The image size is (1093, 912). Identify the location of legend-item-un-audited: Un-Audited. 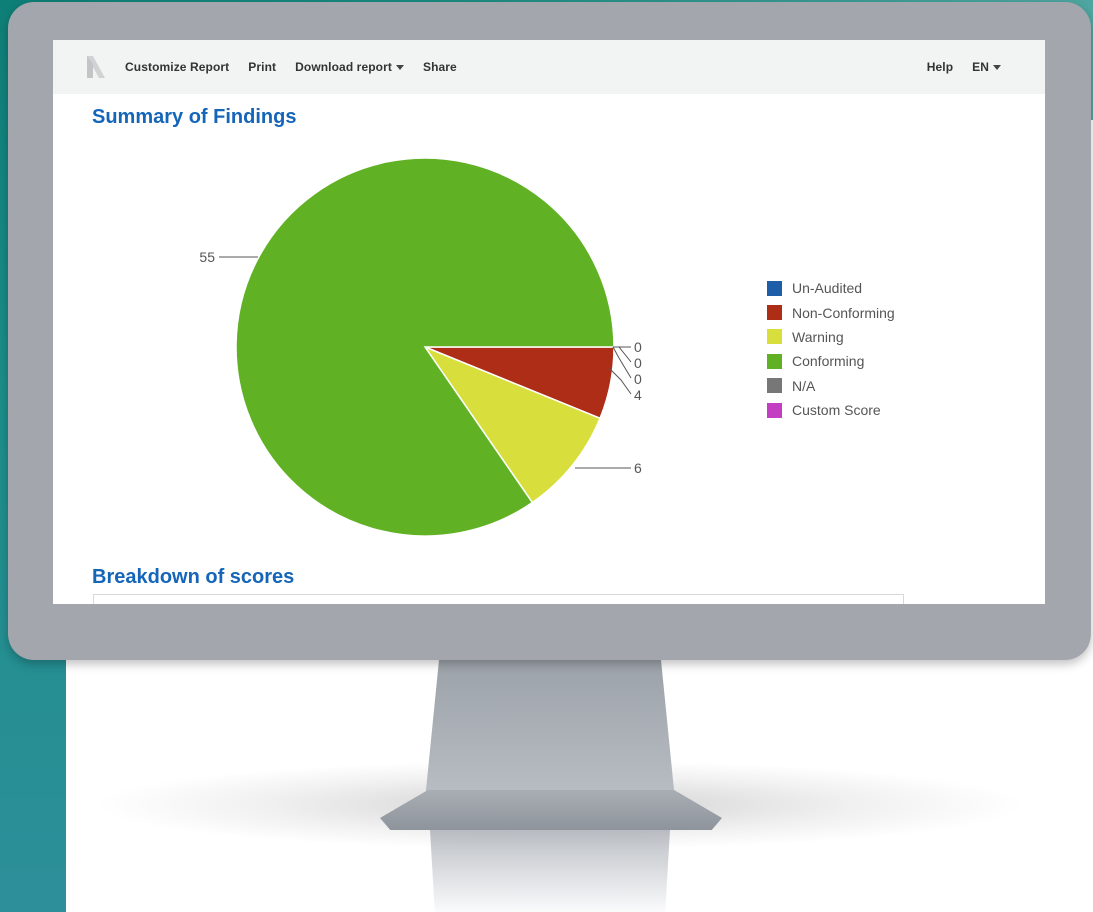
(831, 288).